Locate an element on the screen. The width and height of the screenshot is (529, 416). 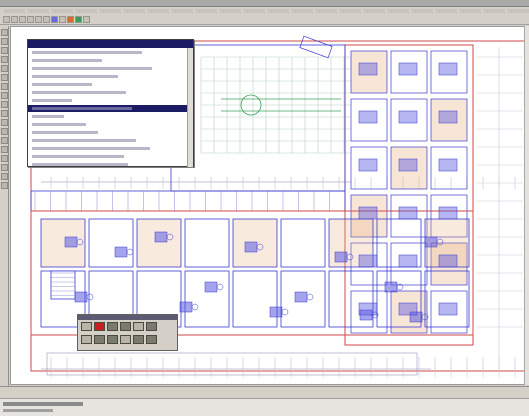
erase-icon is located at coordinates (4, 185).